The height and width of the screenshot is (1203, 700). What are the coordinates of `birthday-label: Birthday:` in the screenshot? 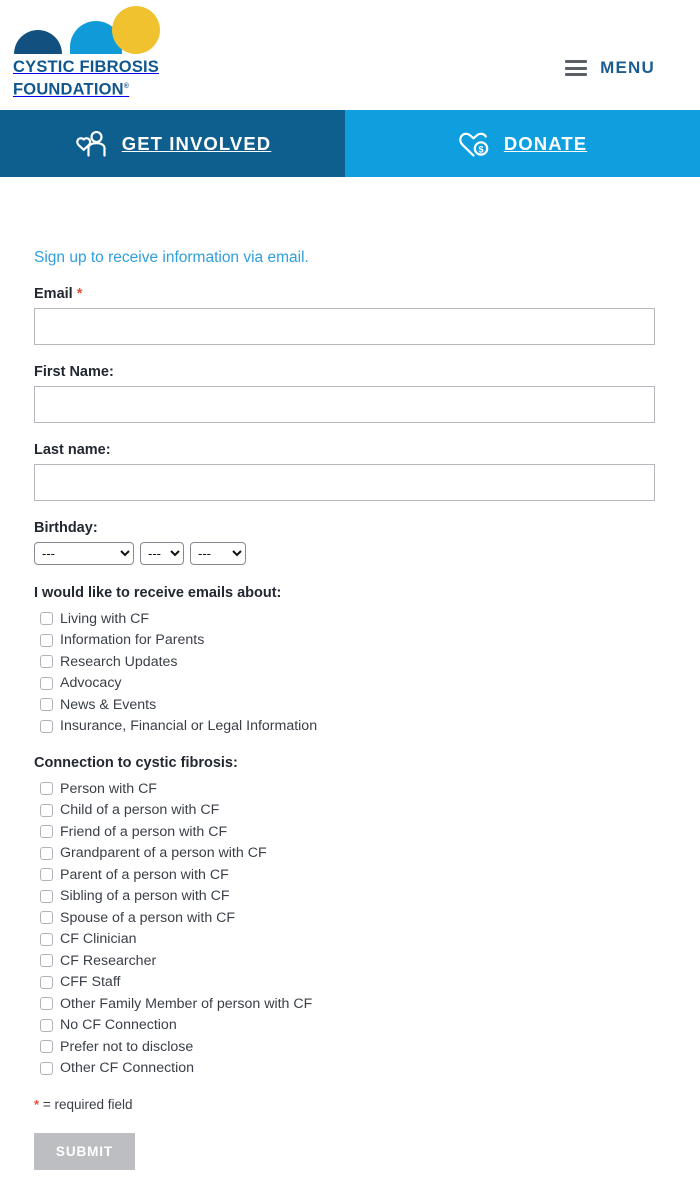 It's located at (66, 528).